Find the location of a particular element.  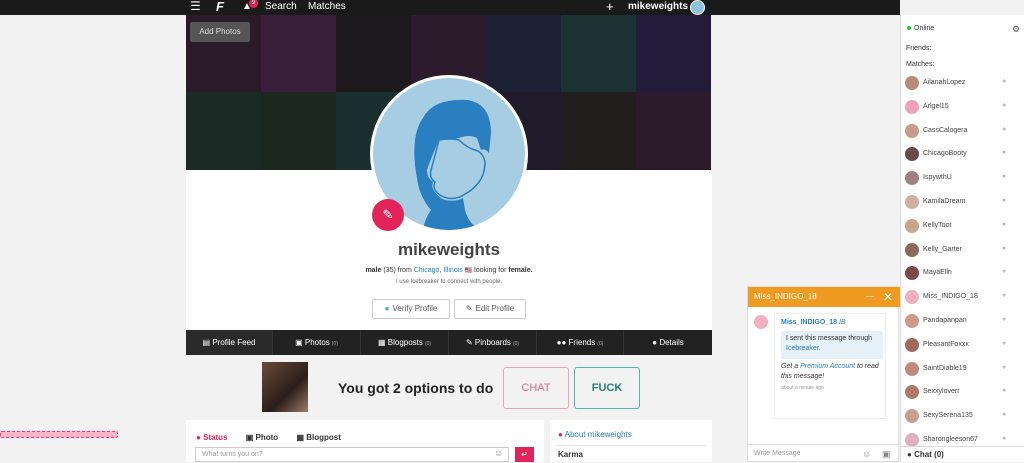

match-name: PleasantFoxxx is located at coordinates (946, 344).